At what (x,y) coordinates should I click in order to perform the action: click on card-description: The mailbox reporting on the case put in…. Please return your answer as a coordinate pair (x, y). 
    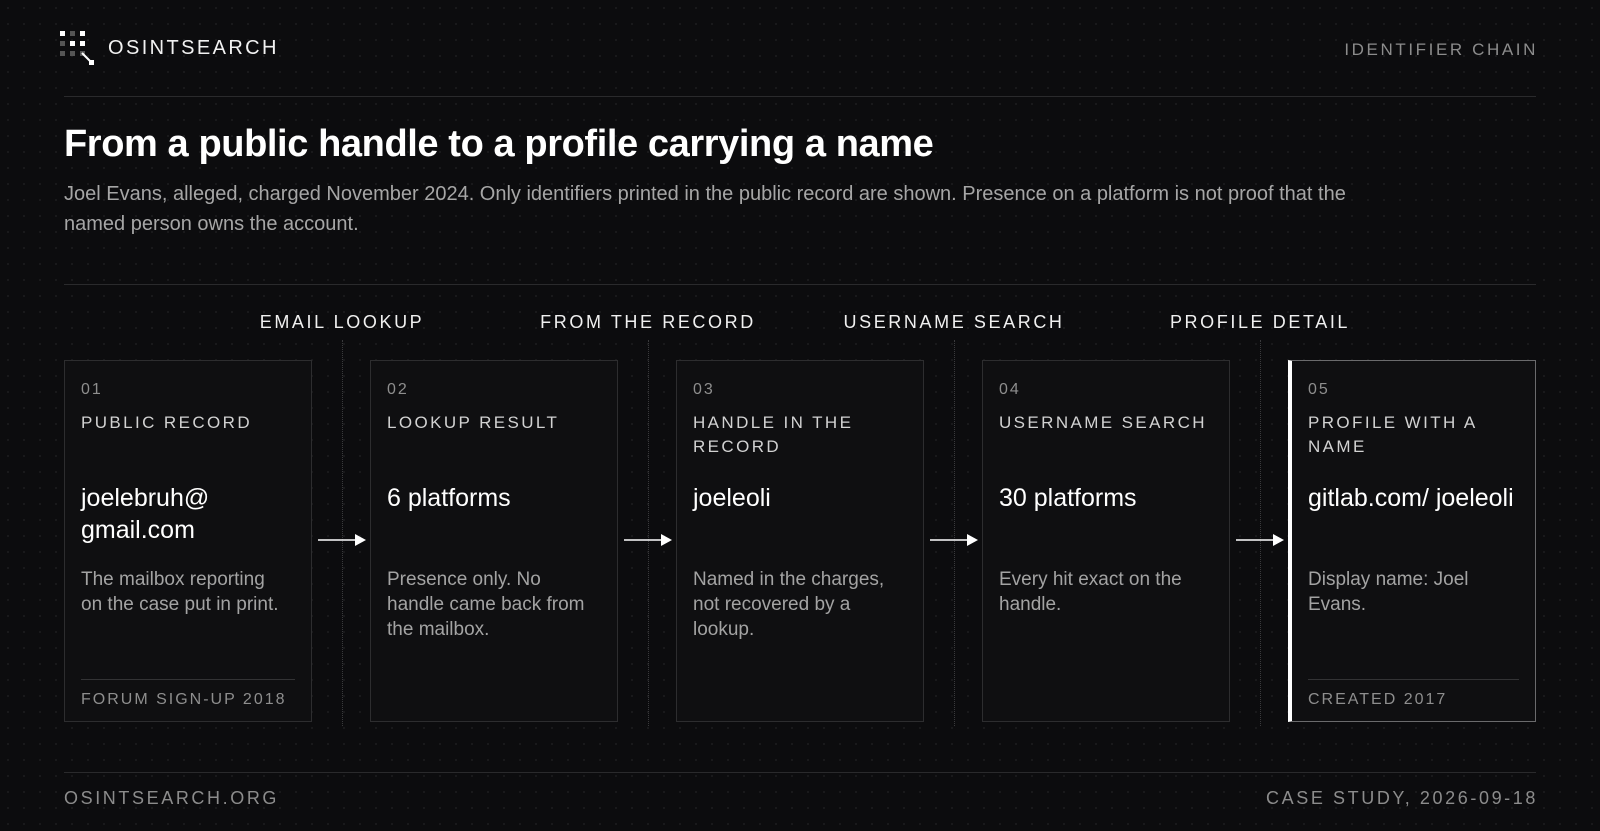
    Looking at the image, I should click on (180, 592).